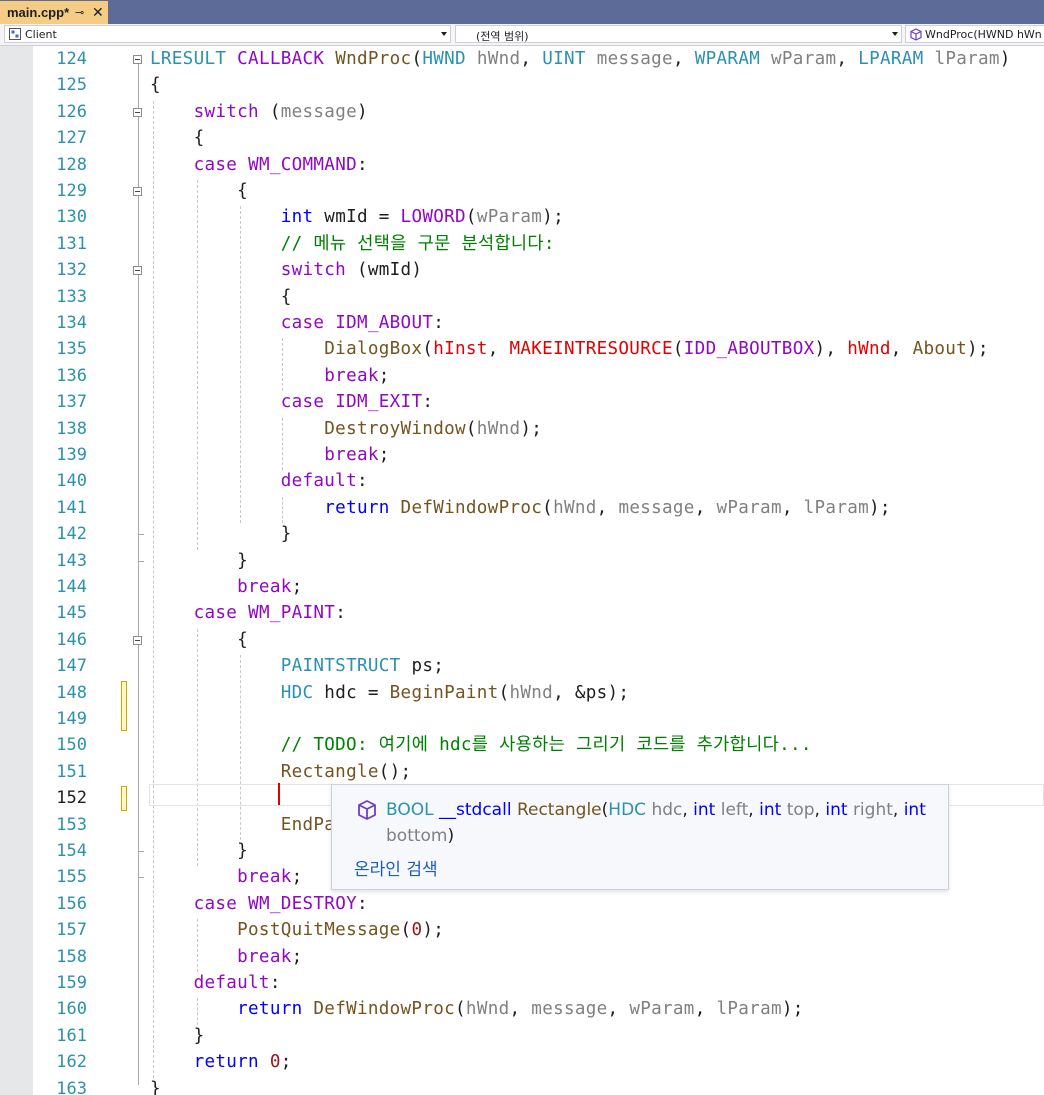 This screenshot has height=1095, width=1044. Describe the element at coordinates (71, 1062) in the screenshot. I see `line-number: 162` at that location.